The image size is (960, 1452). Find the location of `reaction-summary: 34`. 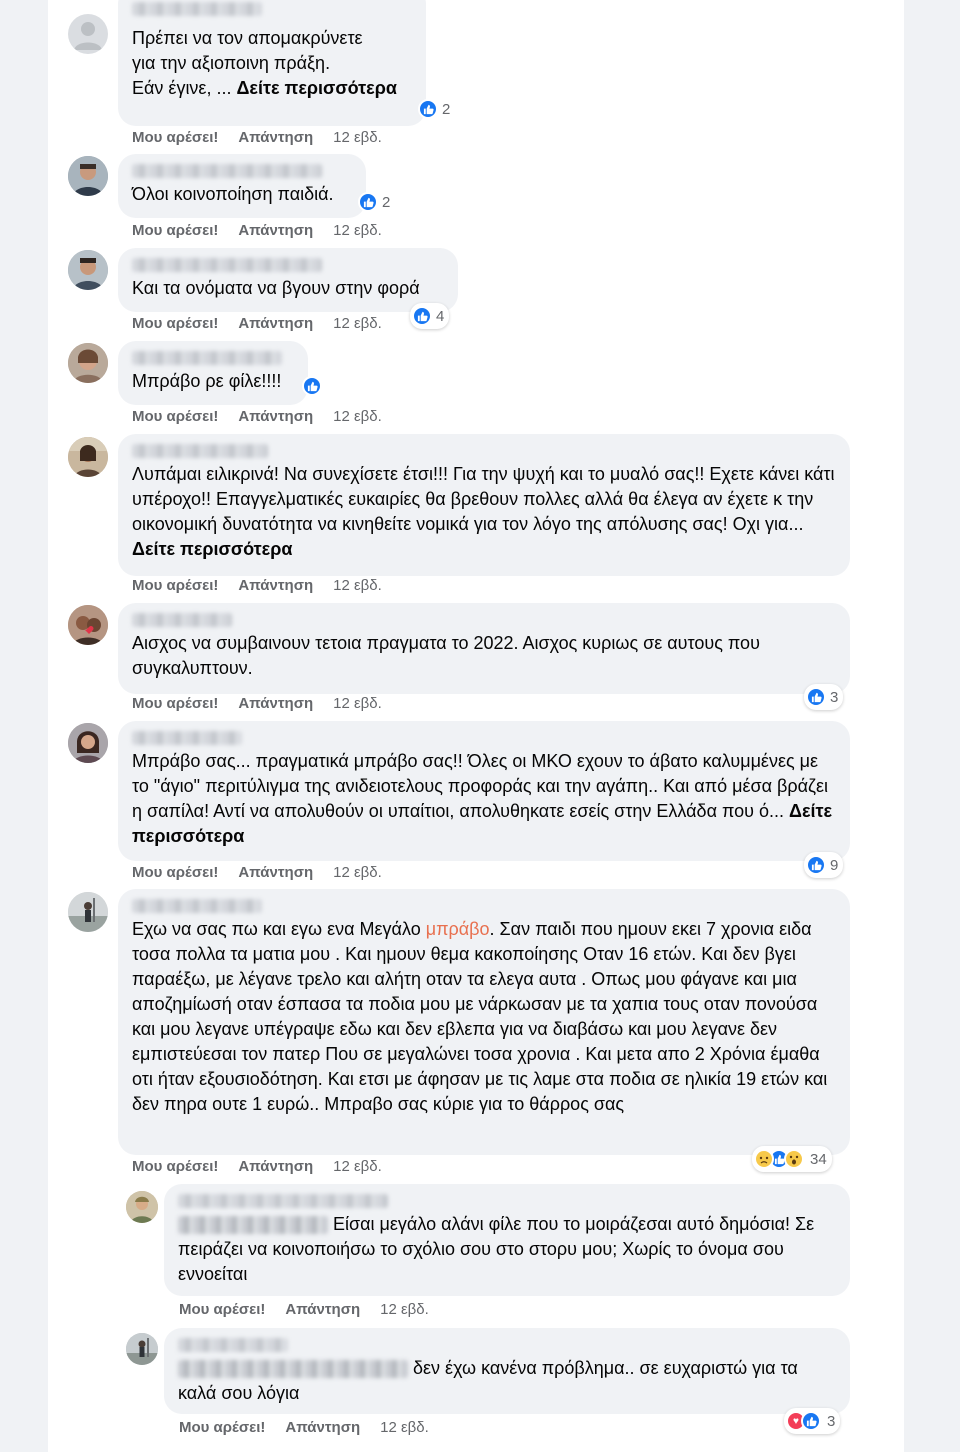

reaction-summary: 34 is located at coordinates (792, 1159).